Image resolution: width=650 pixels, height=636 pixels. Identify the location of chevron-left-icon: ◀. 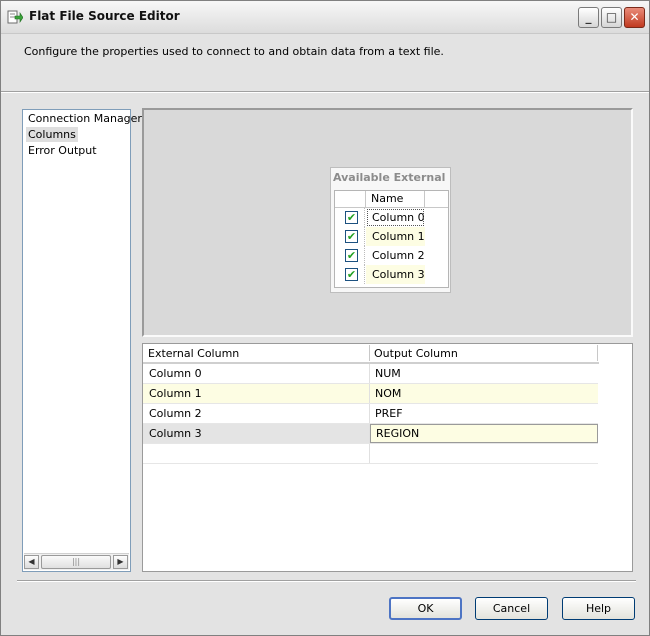
(31, 561).